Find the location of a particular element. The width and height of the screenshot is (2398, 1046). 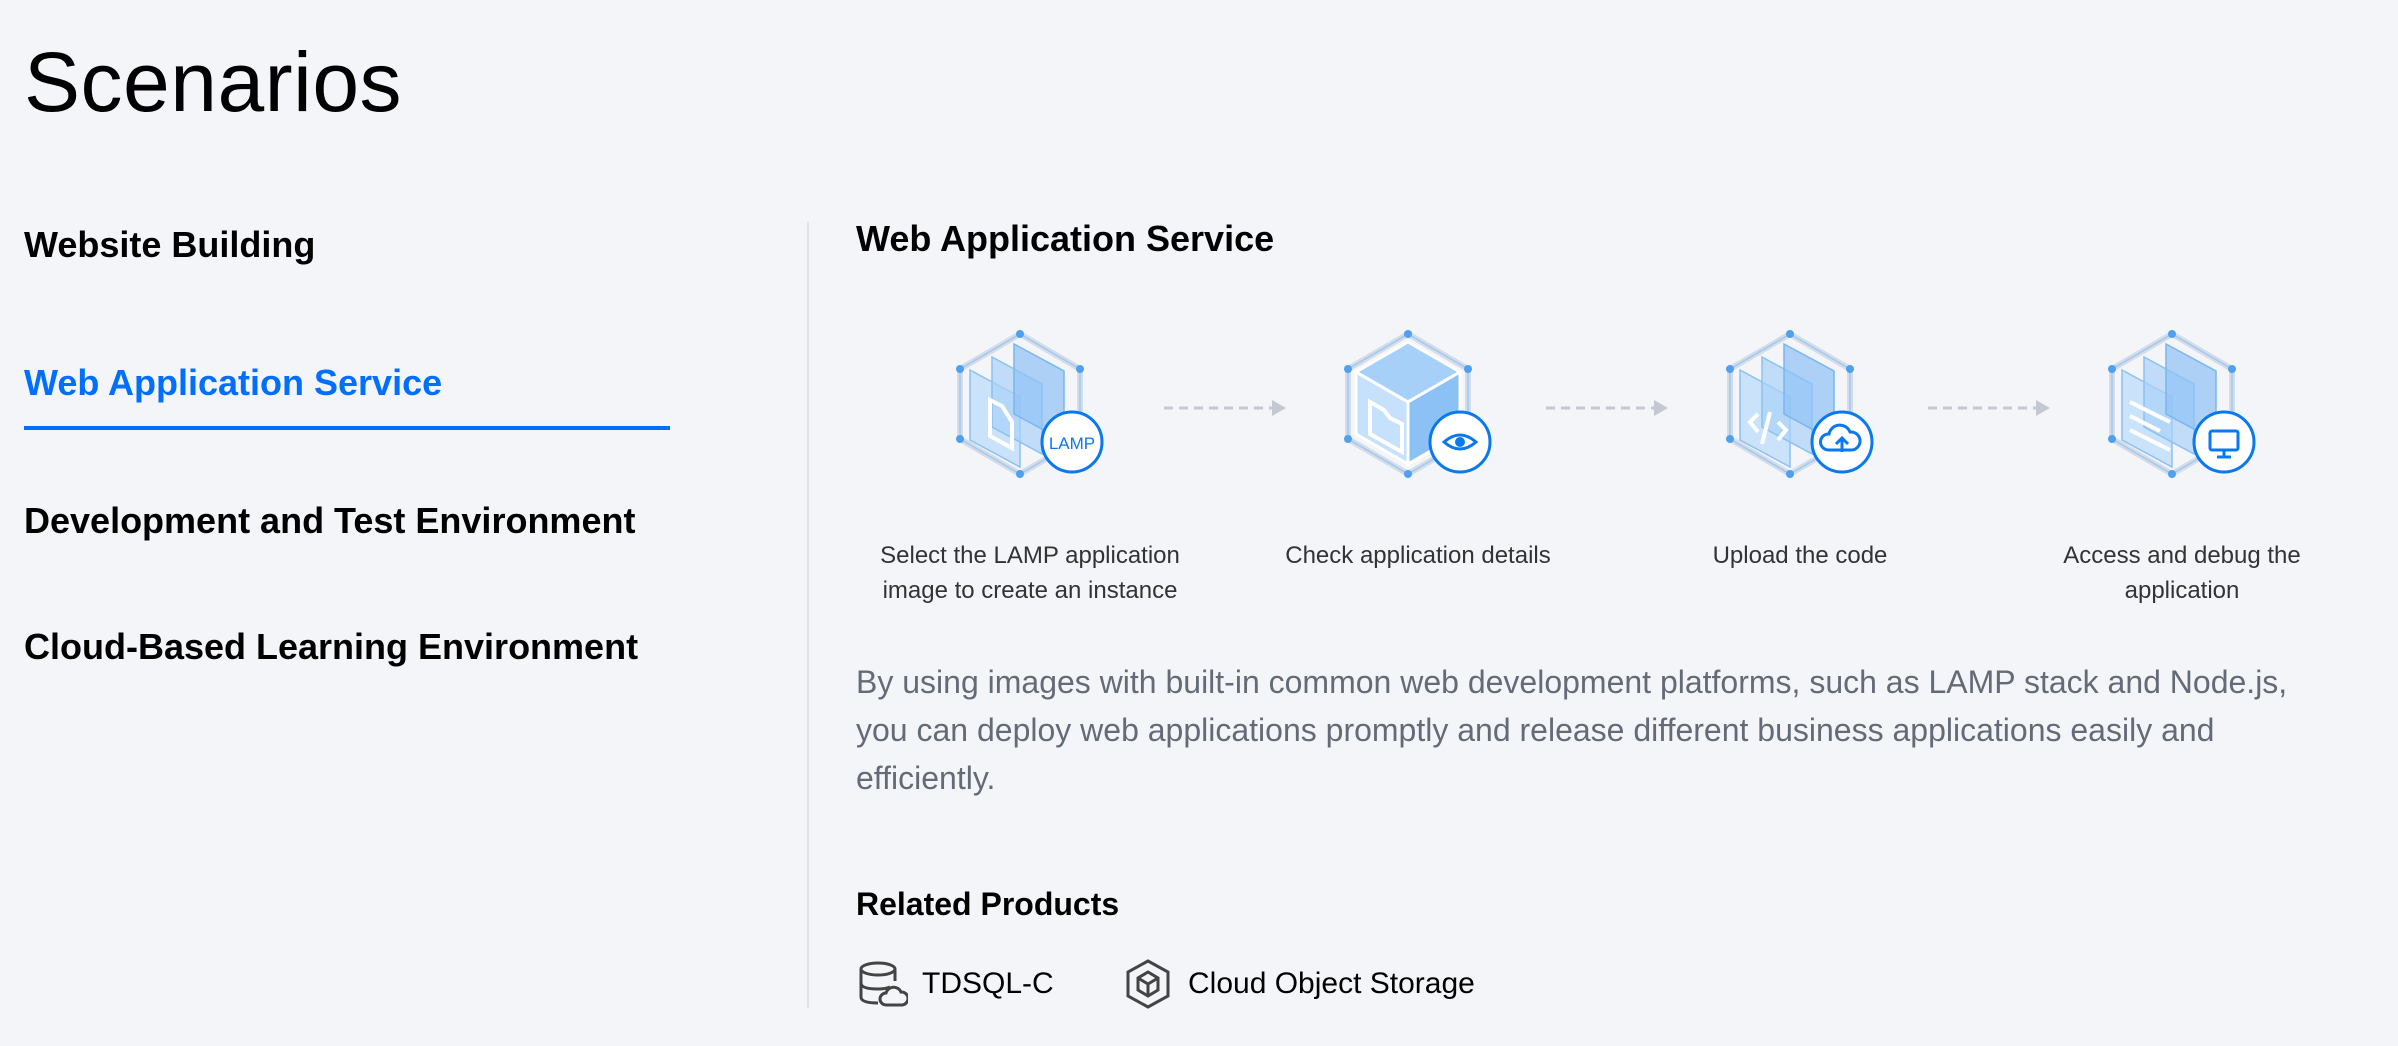

lamp-cube-icon: LAMP is located at coordinates (1030, 404).